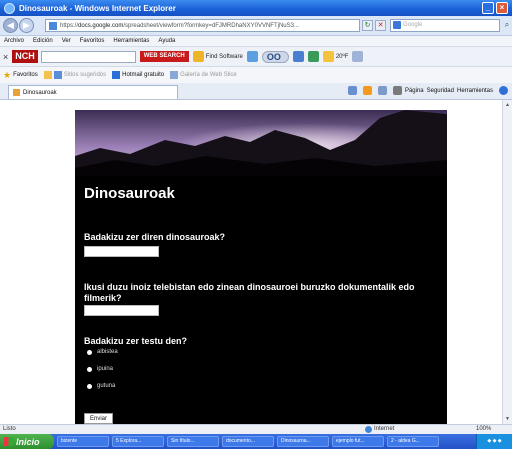 The image size is (512, 449). I want to click on web-slice-icon, so click(174, 75).